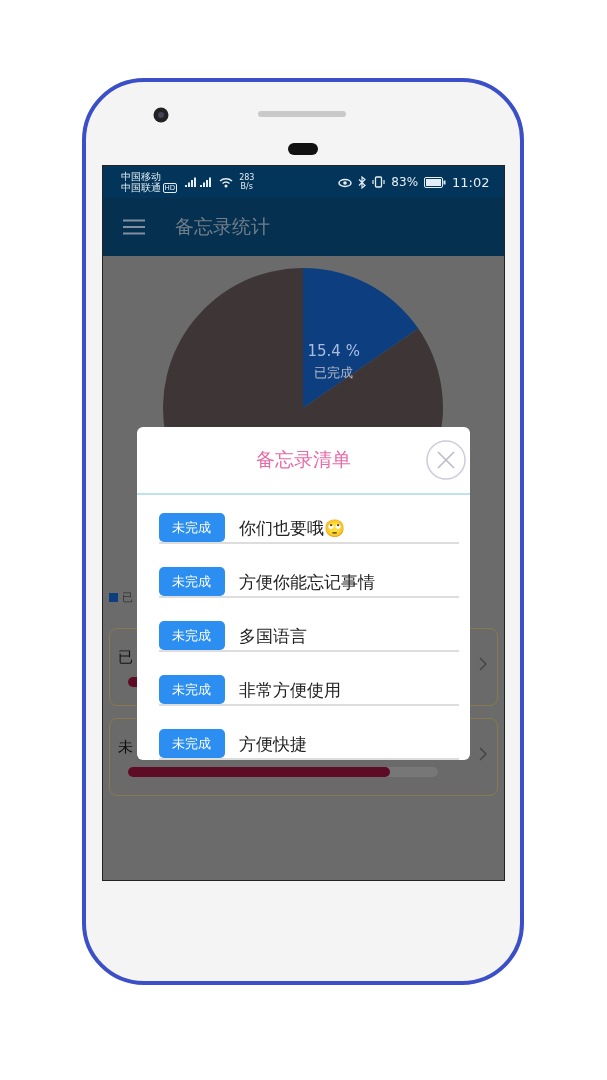 The image size is (607, 1080). I want to click on dialog-title: 备忘录清单, so click(303, 459).